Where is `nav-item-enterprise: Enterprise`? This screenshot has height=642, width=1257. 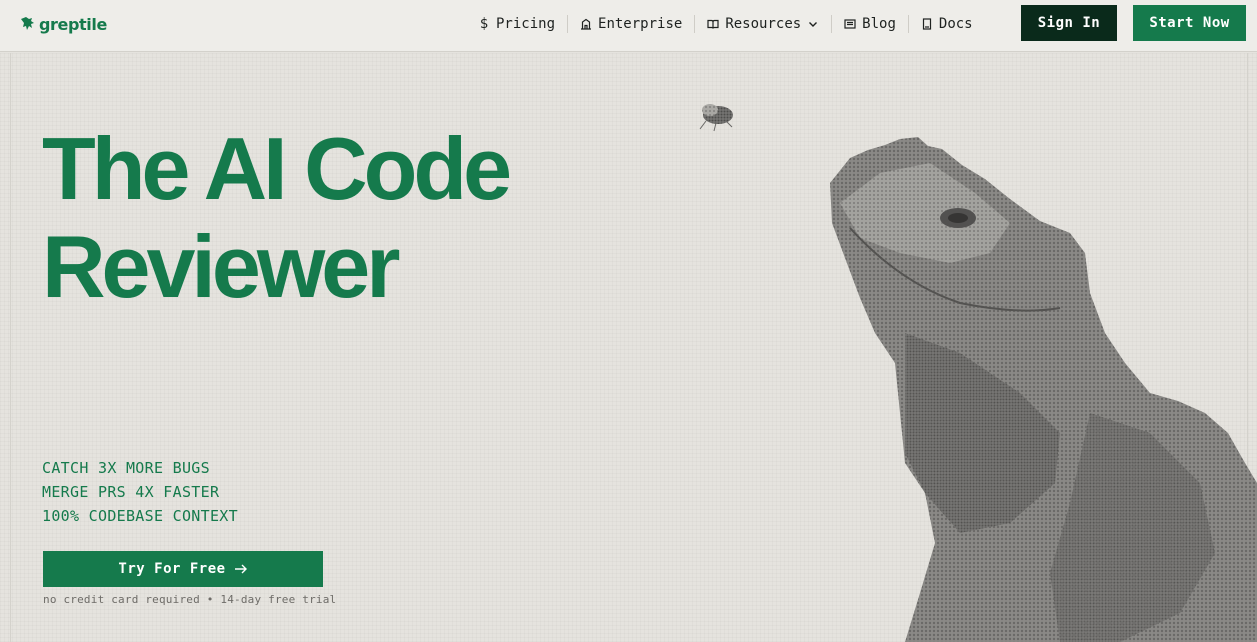 nav-item-enterprise: Enterprise is located at coordinates (631, 24).